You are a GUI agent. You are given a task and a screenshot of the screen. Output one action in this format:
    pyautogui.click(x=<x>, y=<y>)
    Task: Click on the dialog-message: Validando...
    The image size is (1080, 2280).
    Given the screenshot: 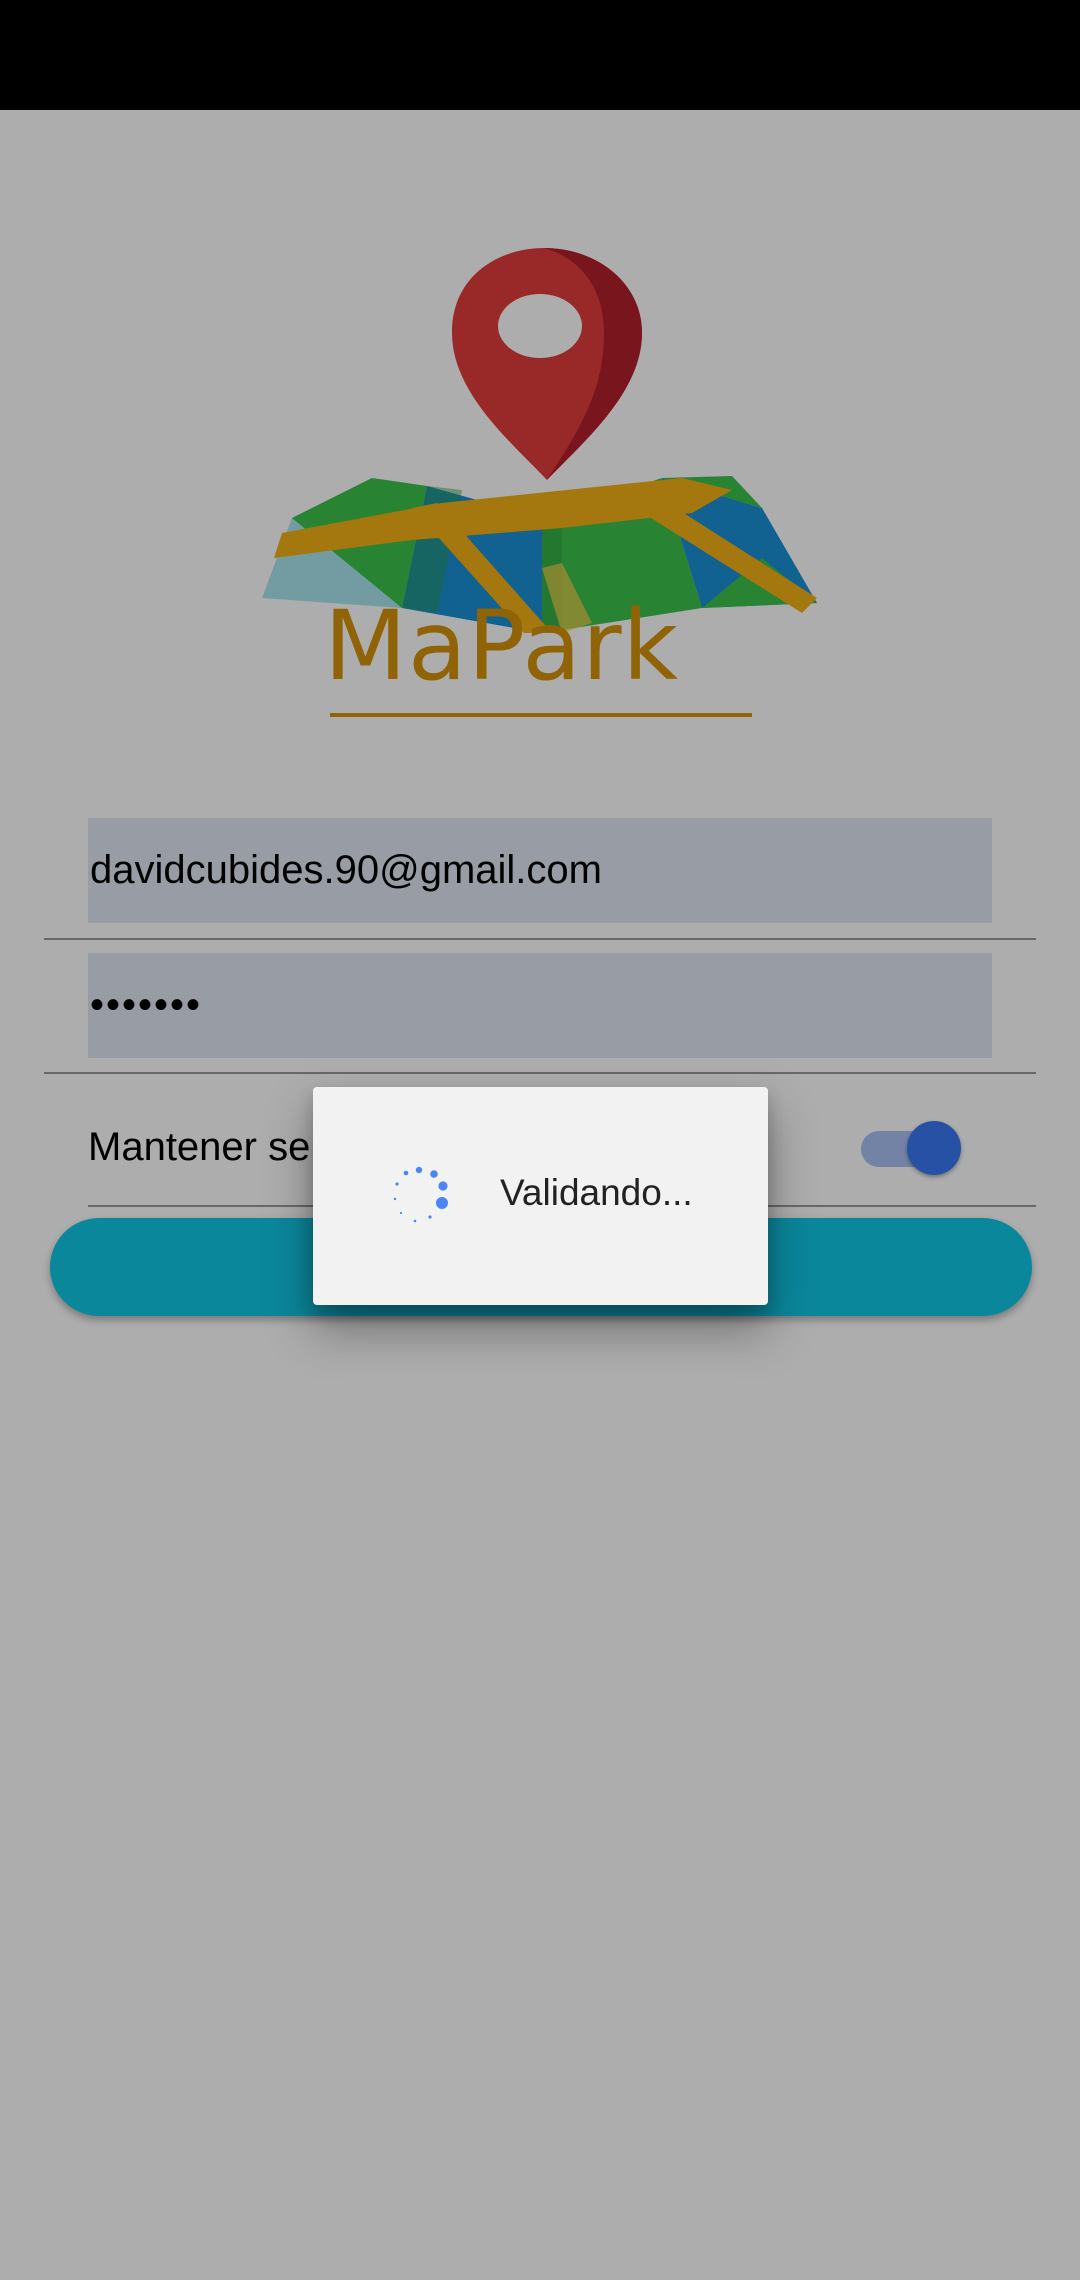 What is the action you would take?
    pyautogui.click(x=596, y=1192)
    